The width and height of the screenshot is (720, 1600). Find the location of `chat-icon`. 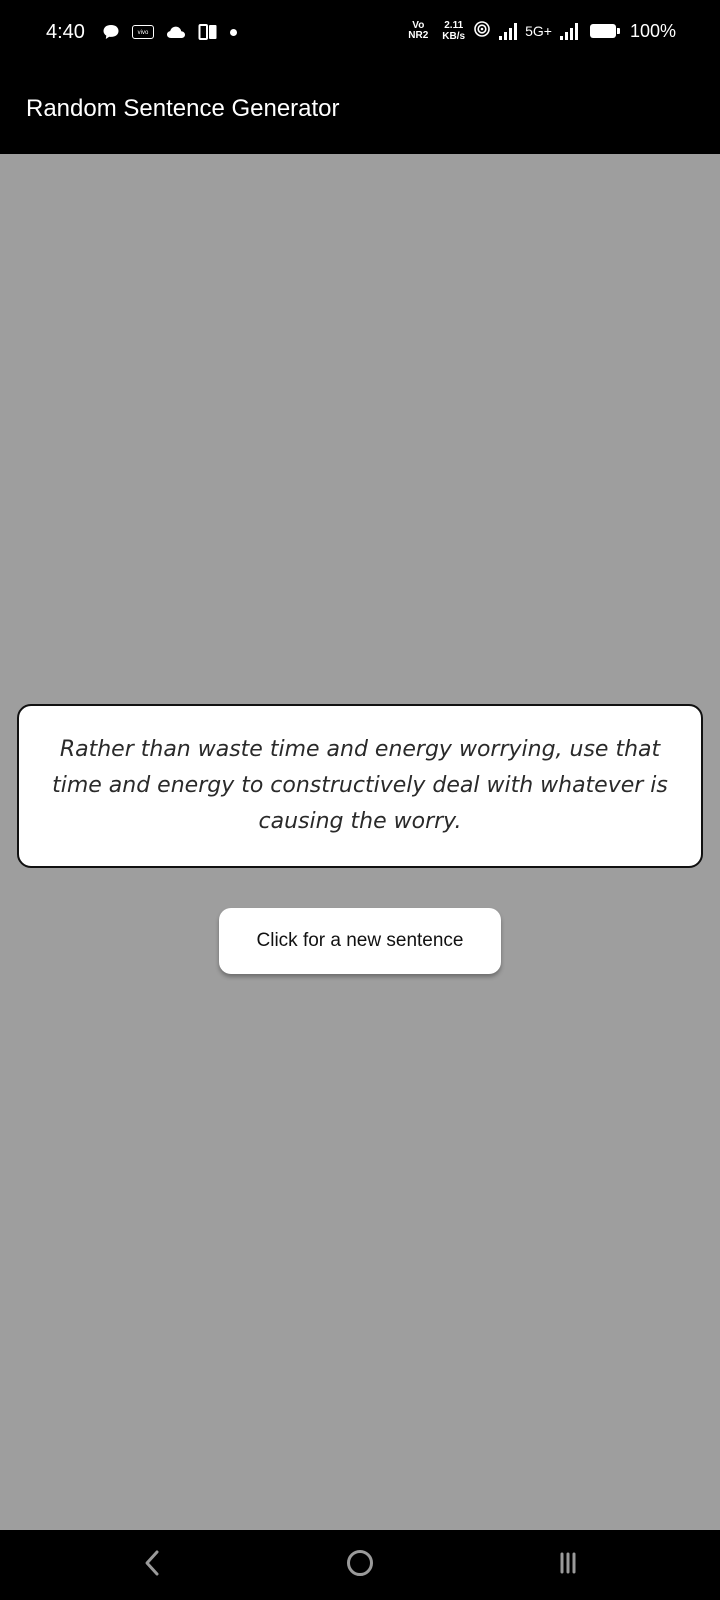

chat-icon is located at coordinates (111, 32).